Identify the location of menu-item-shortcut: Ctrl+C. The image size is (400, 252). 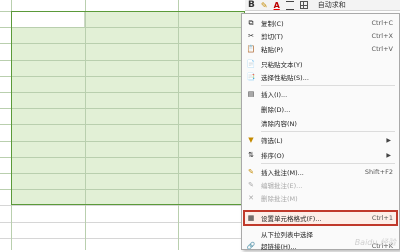
(382, 23).